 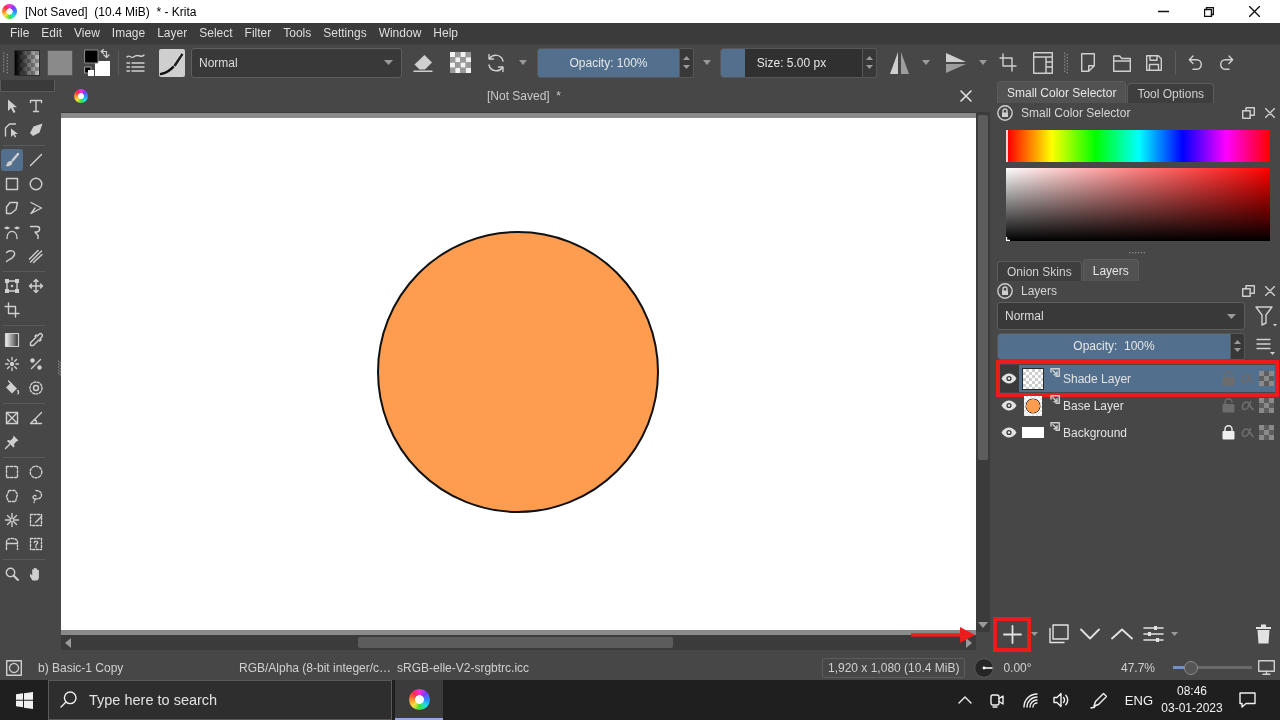 I want to click on gradient-swatch-icon, so click(x=27, y=62).